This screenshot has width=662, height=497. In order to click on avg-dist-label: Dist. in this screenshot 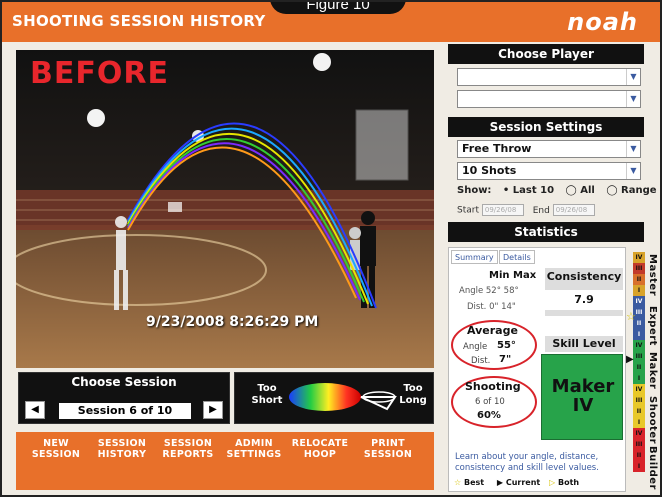, I will do `click(481, 361)`.